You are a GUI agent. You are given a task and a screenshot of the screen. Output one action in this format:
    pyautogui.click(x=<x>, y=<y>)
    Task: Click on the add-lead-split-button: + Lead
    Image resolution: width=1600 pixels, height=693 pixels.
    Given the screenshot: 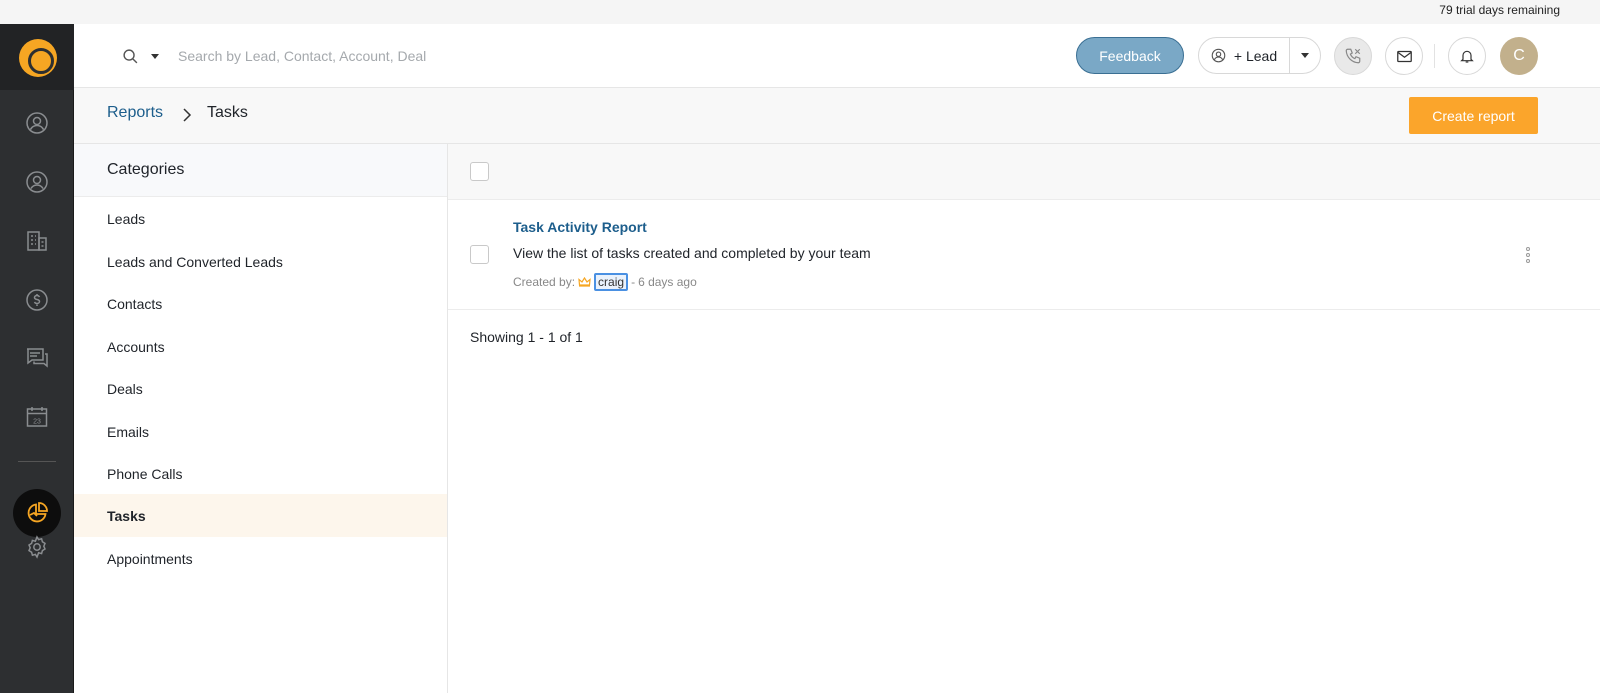 What is the action you would take?
    pyautogui.click(x=1259, y=55)
    